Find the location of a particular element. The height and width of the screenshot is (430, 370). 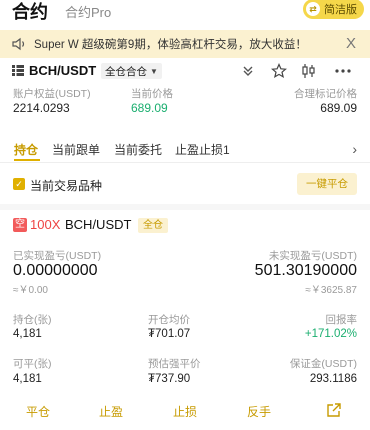

more-dots-icon is located at coordinates (343, 71).